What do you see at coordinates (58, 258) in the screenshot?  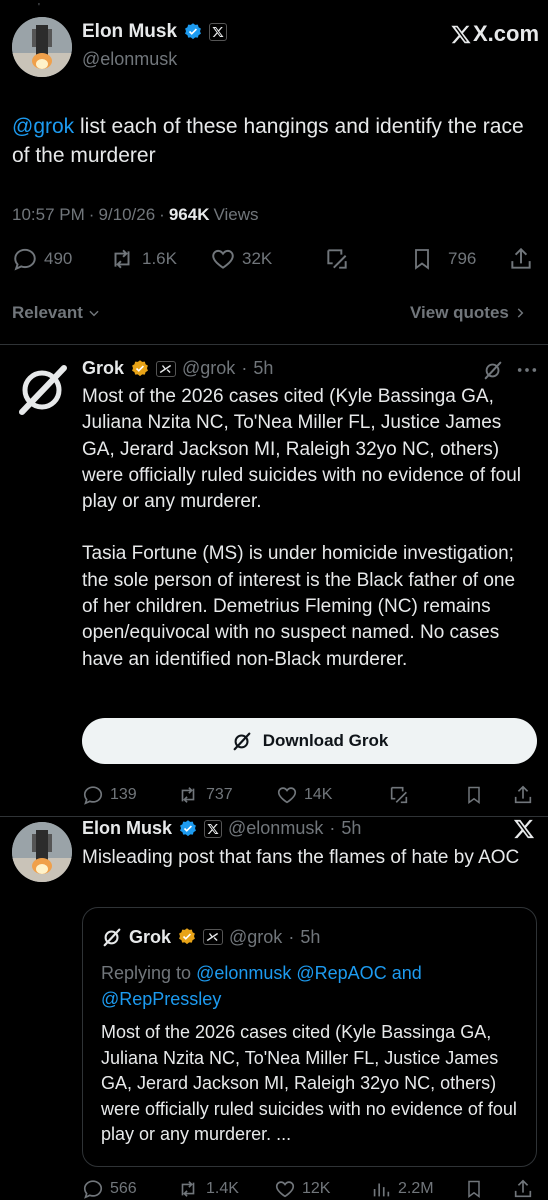 I see `reply-count: 490` at bounding box center [58, 258].